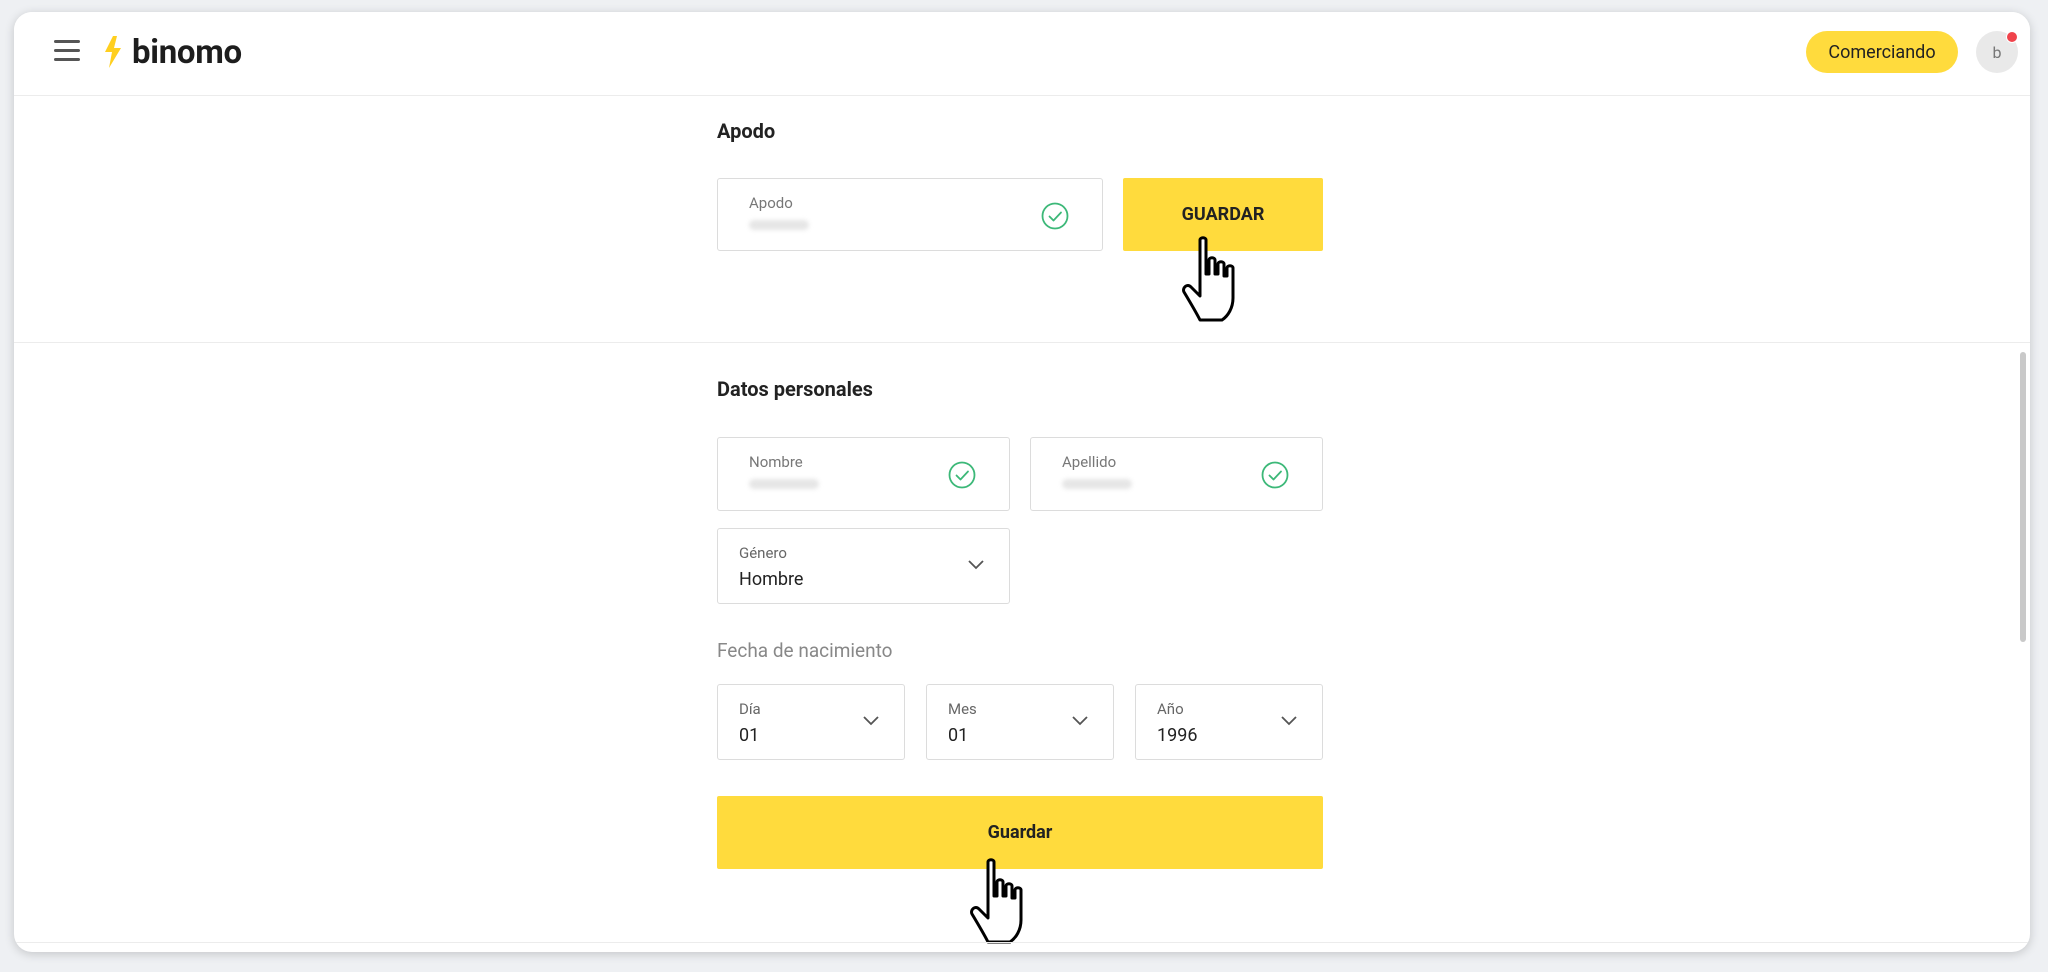 The image size is (2048, 972). What do you see at coordinates (1020, 832) in the screenshot?
I see `save-personal-data-button: Guardar` at bounding box center [1020, 832].